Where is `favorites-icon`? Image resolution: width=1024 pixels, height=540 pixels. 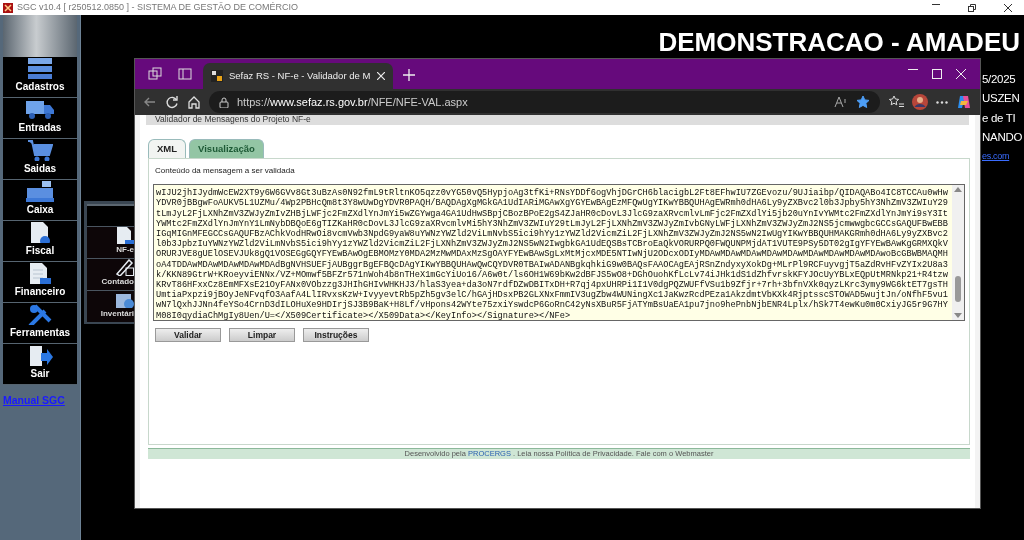 favorites-icon is located at coordinates (896, 102).